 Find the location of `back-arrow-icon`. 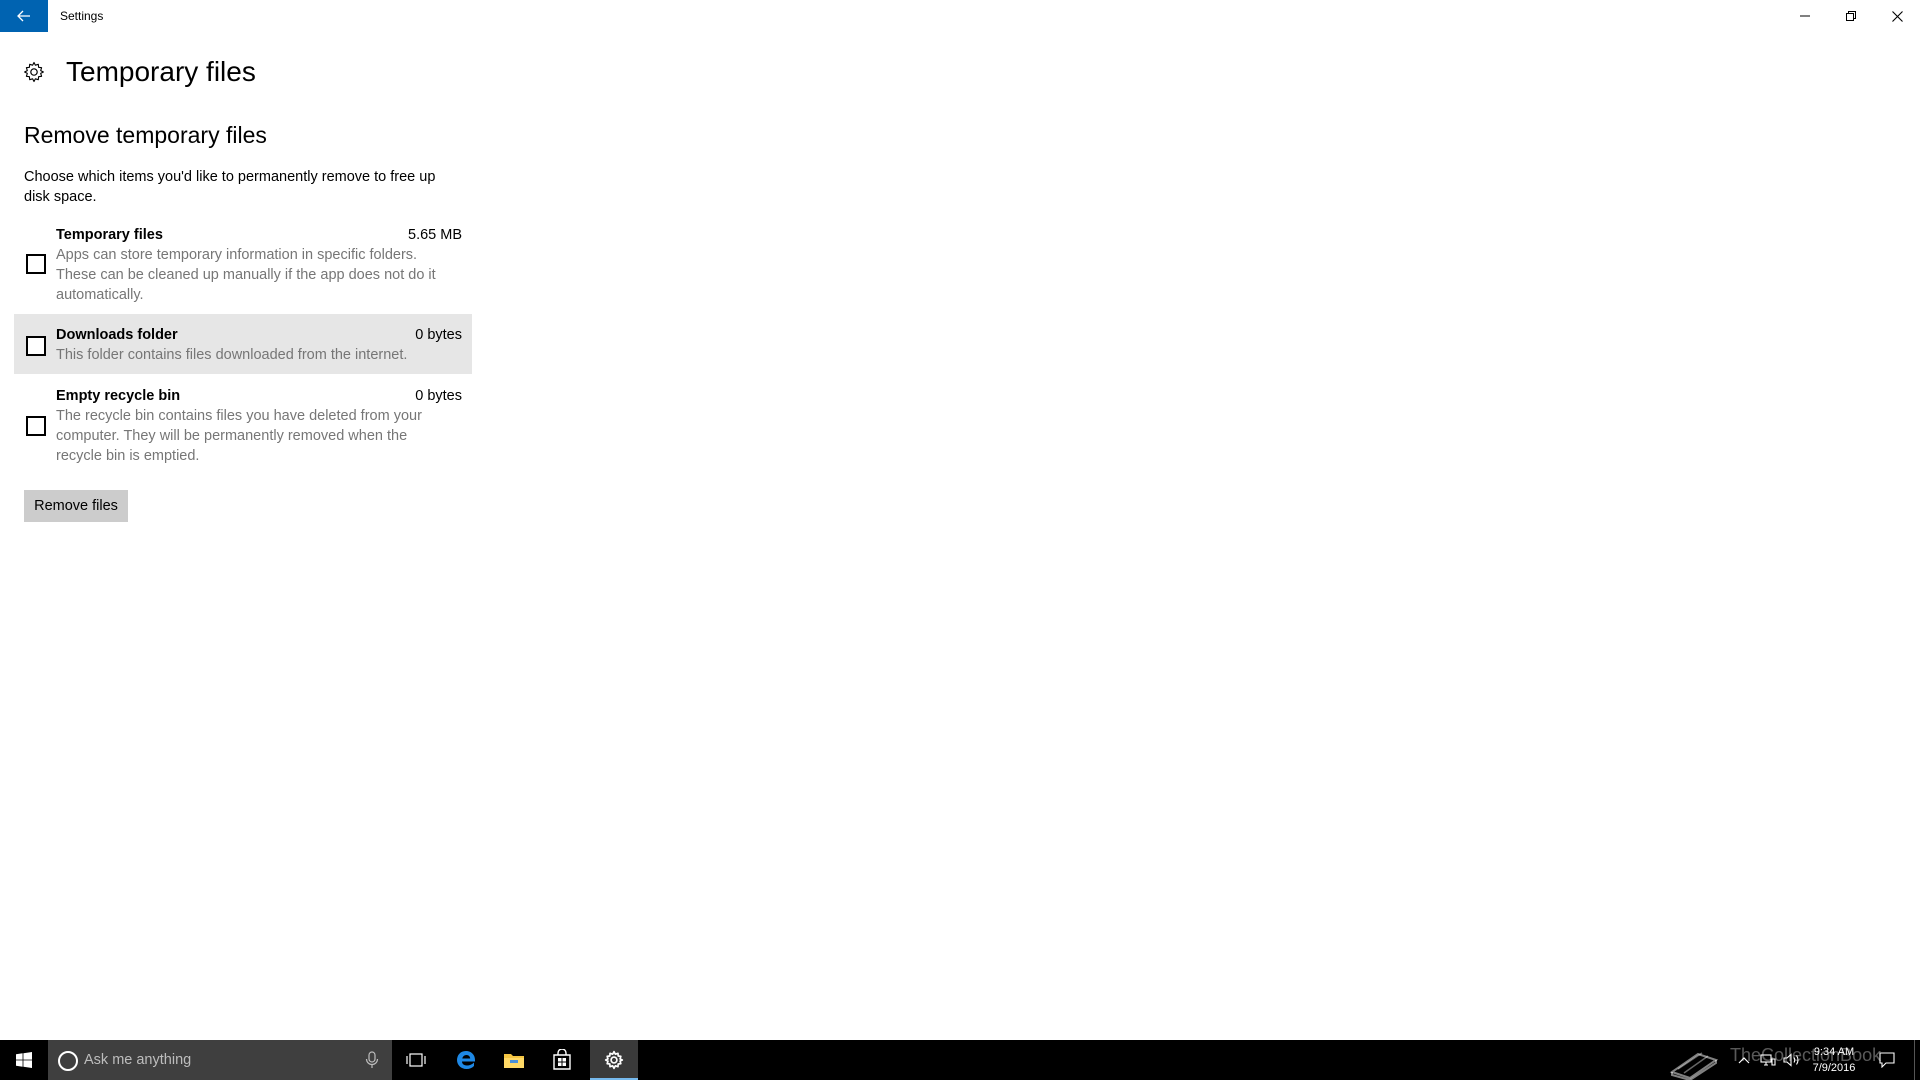

back-arrow-icon is located at coordinates (23, 16).